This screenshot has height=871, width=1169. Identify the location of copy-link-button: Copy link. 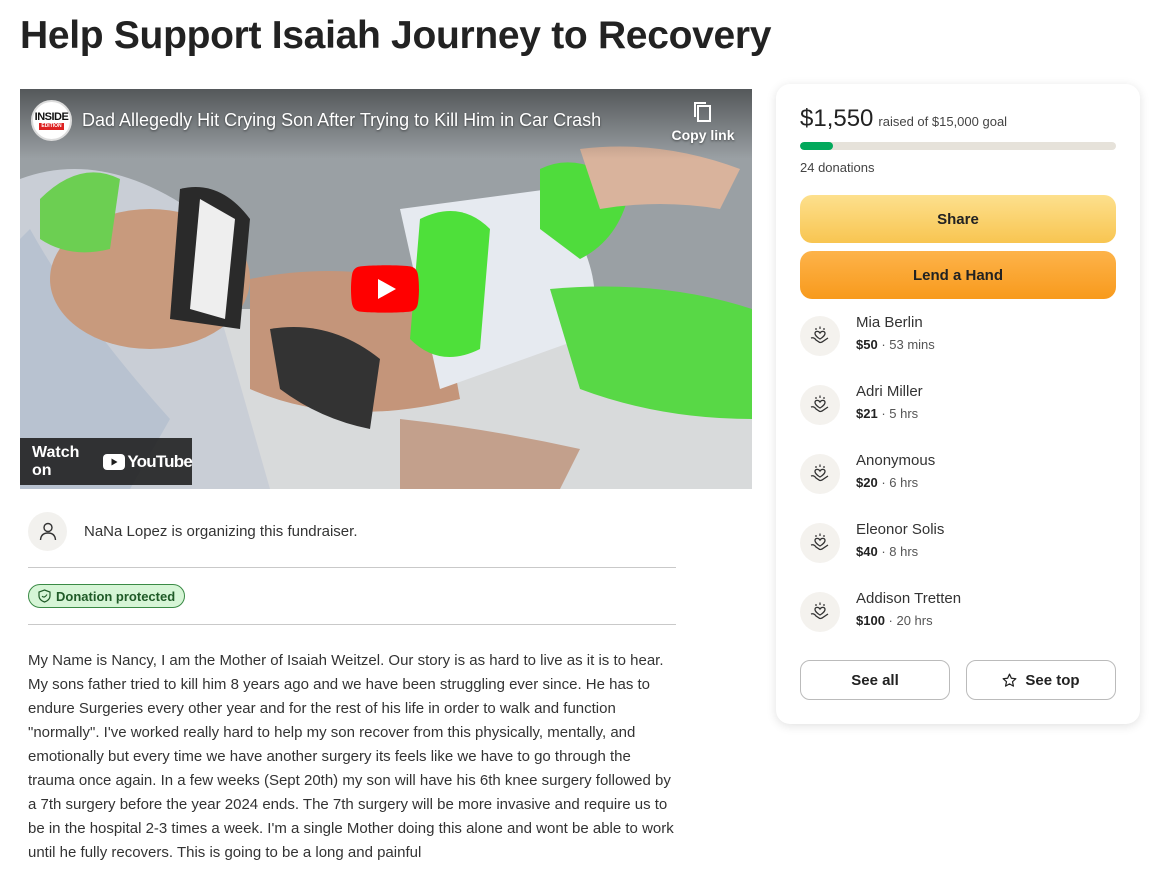
(703, 122).